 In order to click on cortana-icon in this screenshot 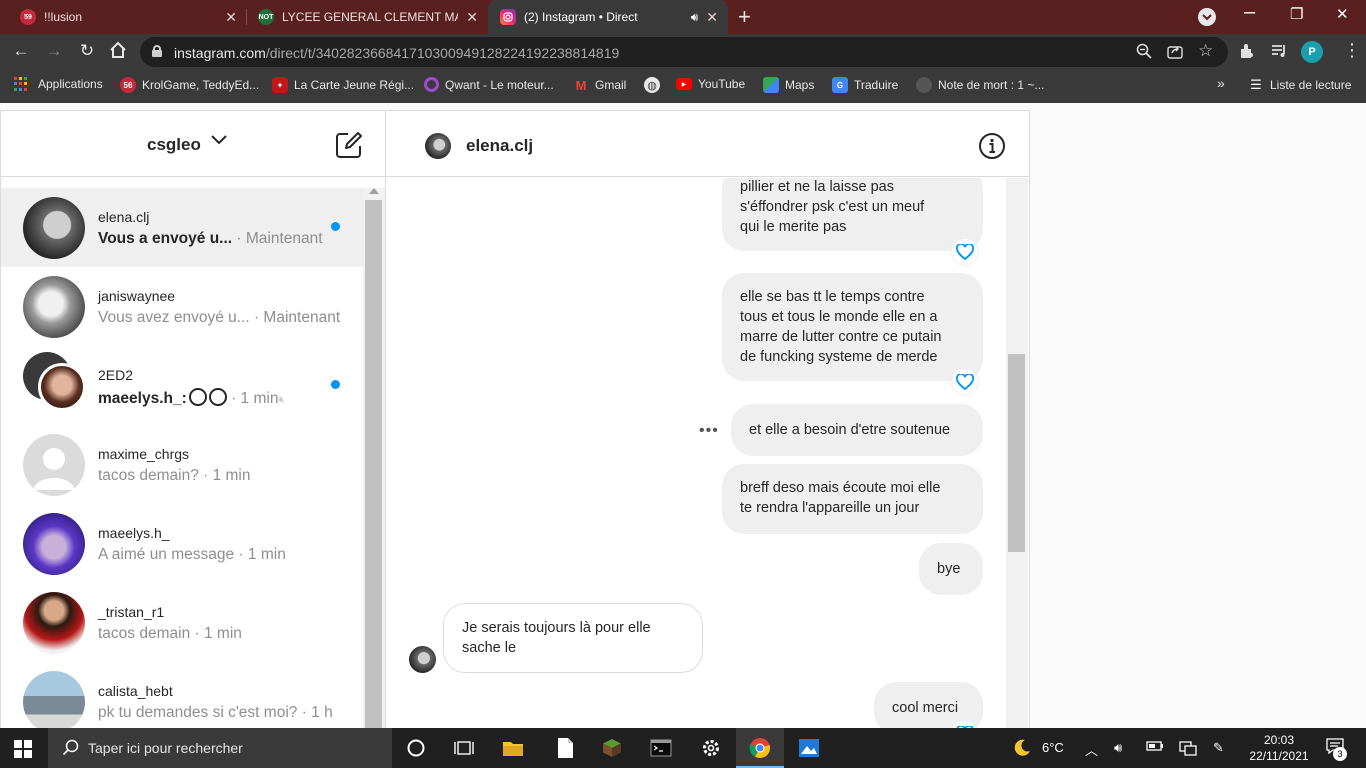, I will do `click(416, 748)`.